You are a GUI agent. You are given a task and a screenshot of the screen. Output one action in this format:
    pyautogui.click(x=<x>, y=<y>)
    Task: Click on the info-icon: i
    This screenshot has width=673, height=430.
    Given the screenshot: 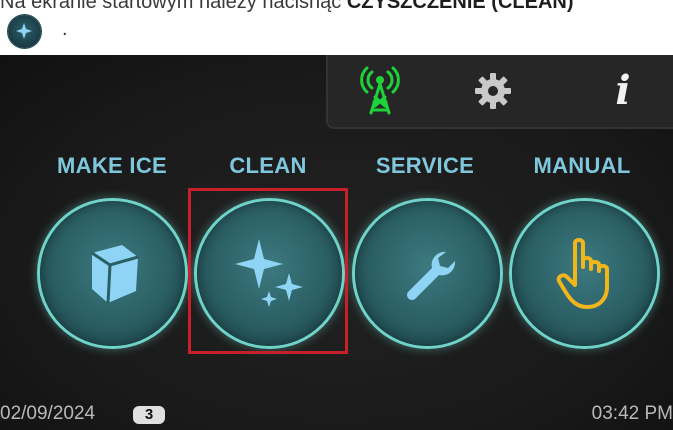 What is the action you would take?
    pyautogui.click(x=623, y=91)
    